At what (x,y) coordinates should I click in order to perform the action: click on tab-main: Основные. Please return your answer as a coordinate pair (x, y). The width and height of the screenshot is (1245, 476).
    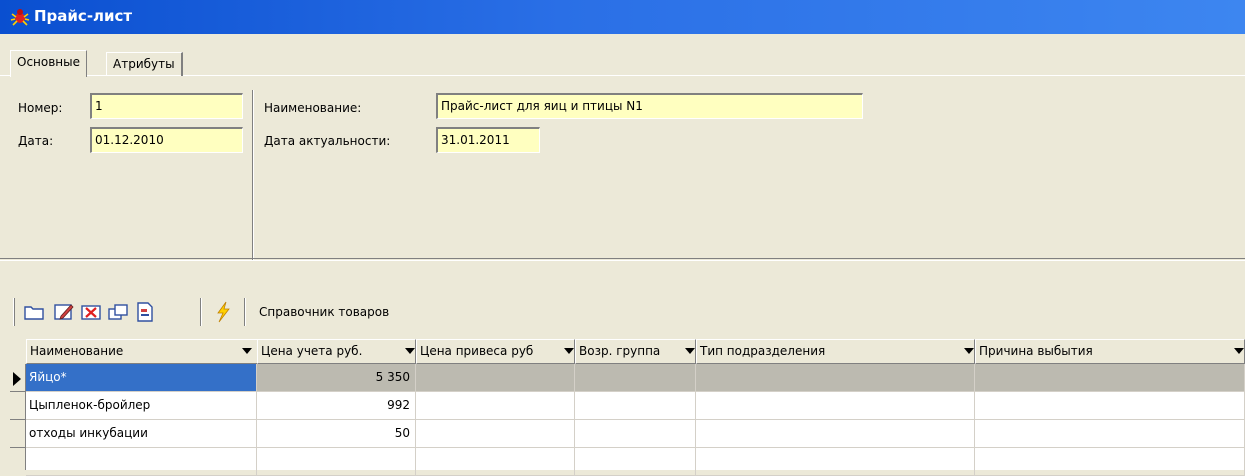
    Looking at the image, I should click on (49, 63).